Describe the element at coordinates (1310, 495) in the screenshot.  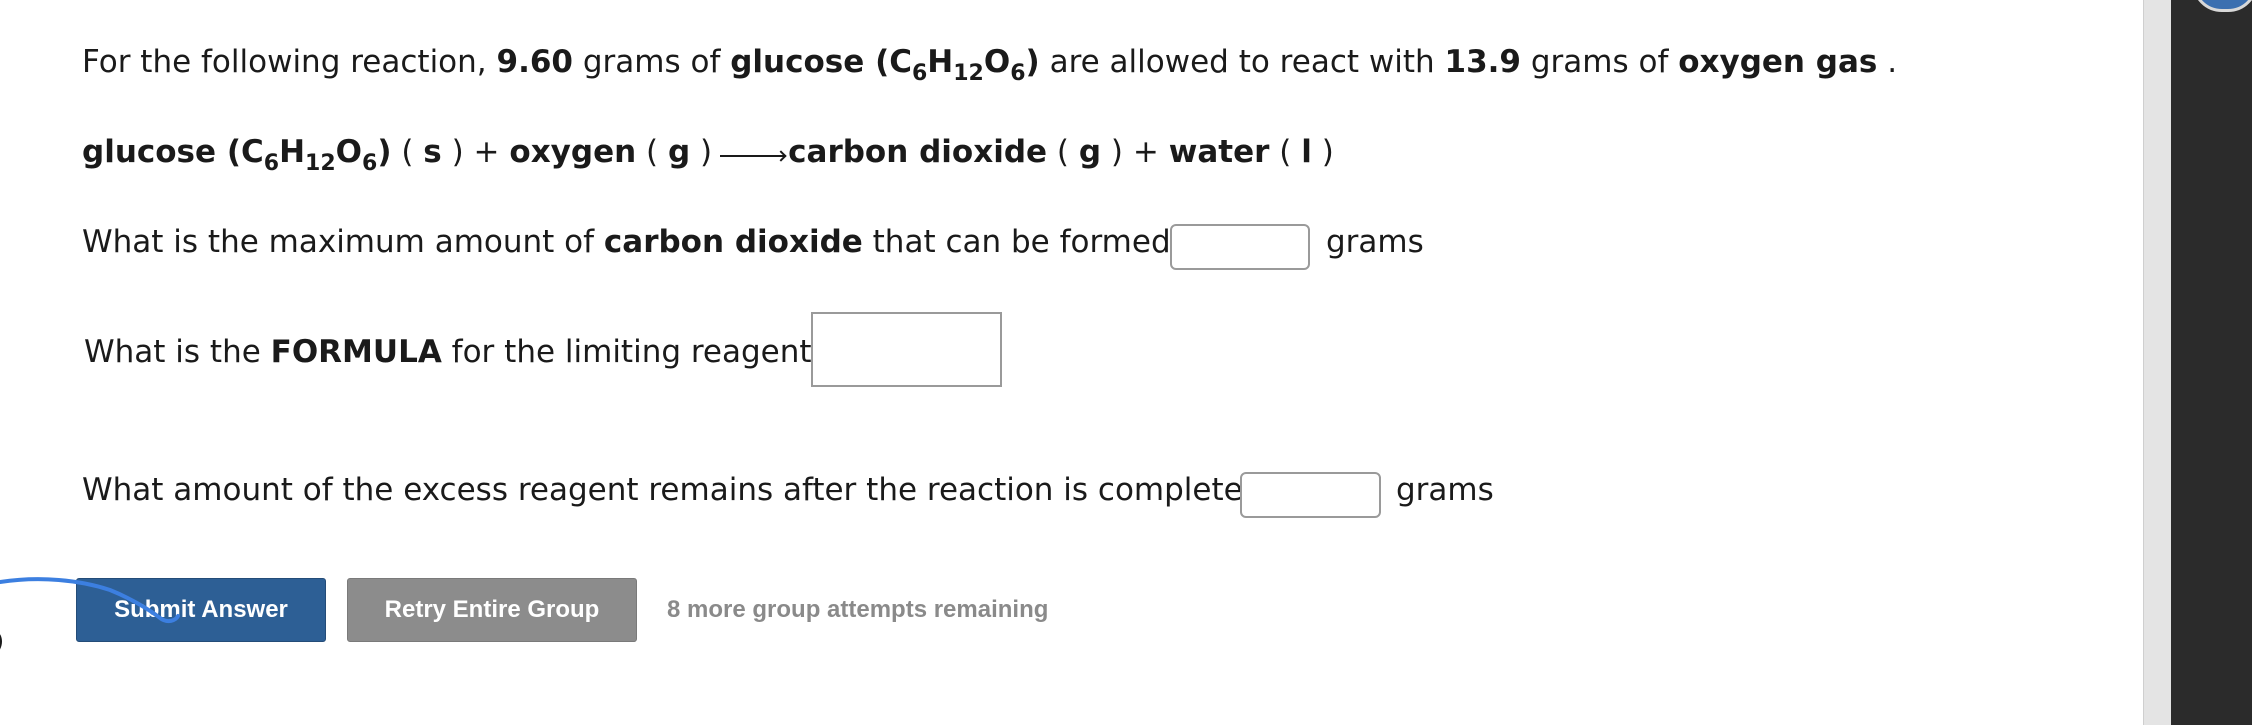
I see `excess-reagent-input` at that location.